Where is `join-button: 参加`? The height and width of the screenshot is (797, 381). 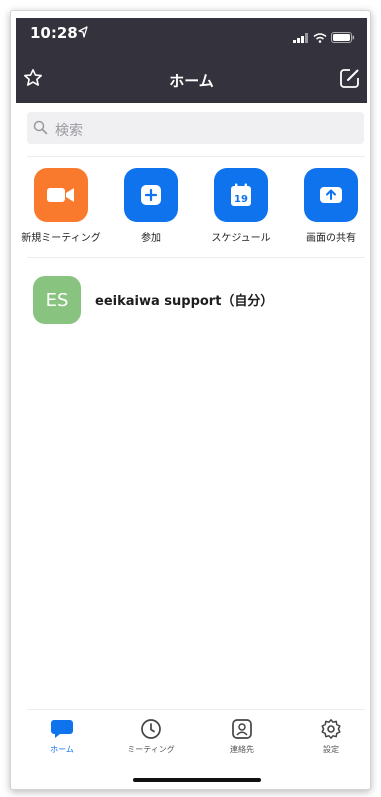
join-button: 参加 is located at coordinates (151, 206).